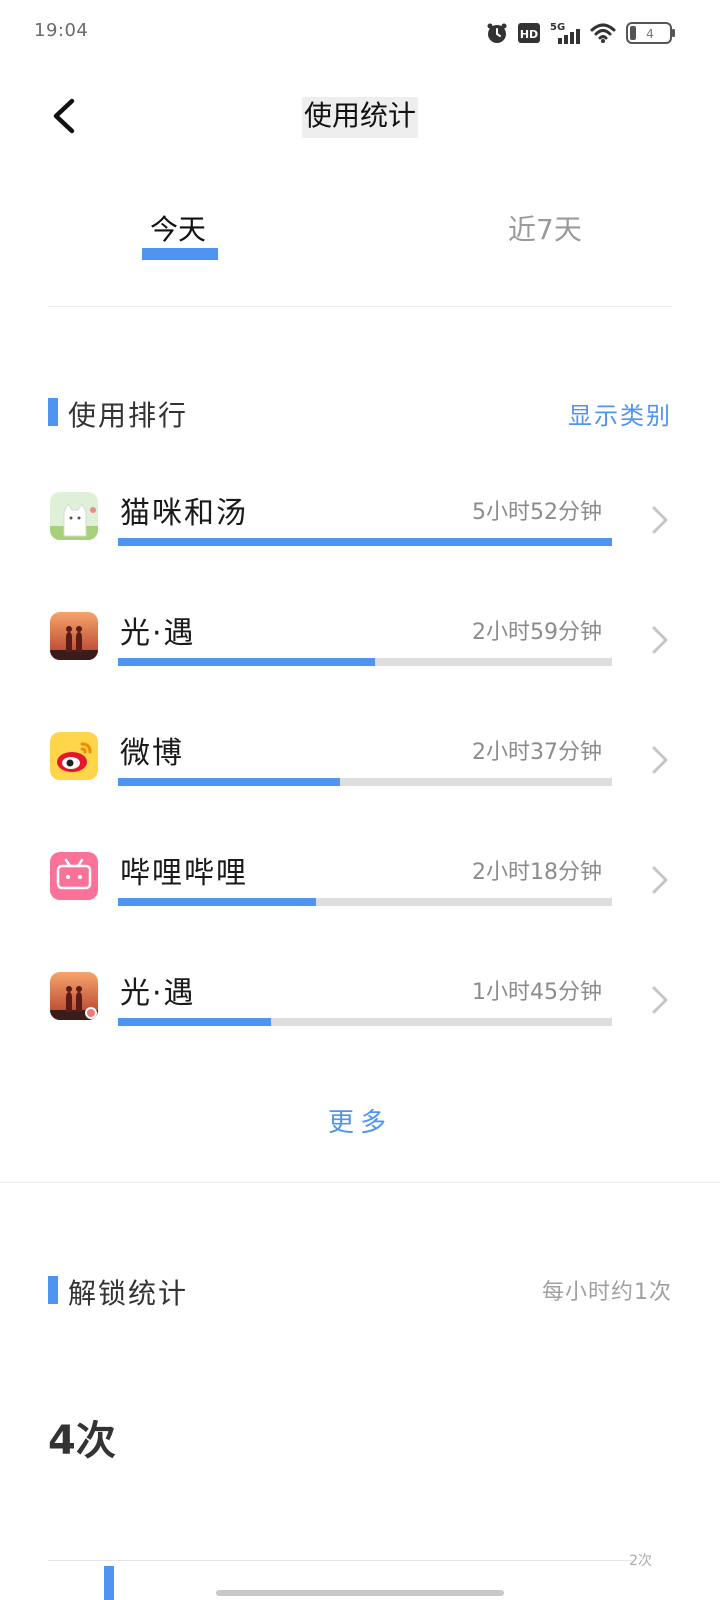 This screenshot has height=1600, width=720. Describe the element at coordinates (178, 228) in the screenshot. I see `tab-today: 今天` at that location.